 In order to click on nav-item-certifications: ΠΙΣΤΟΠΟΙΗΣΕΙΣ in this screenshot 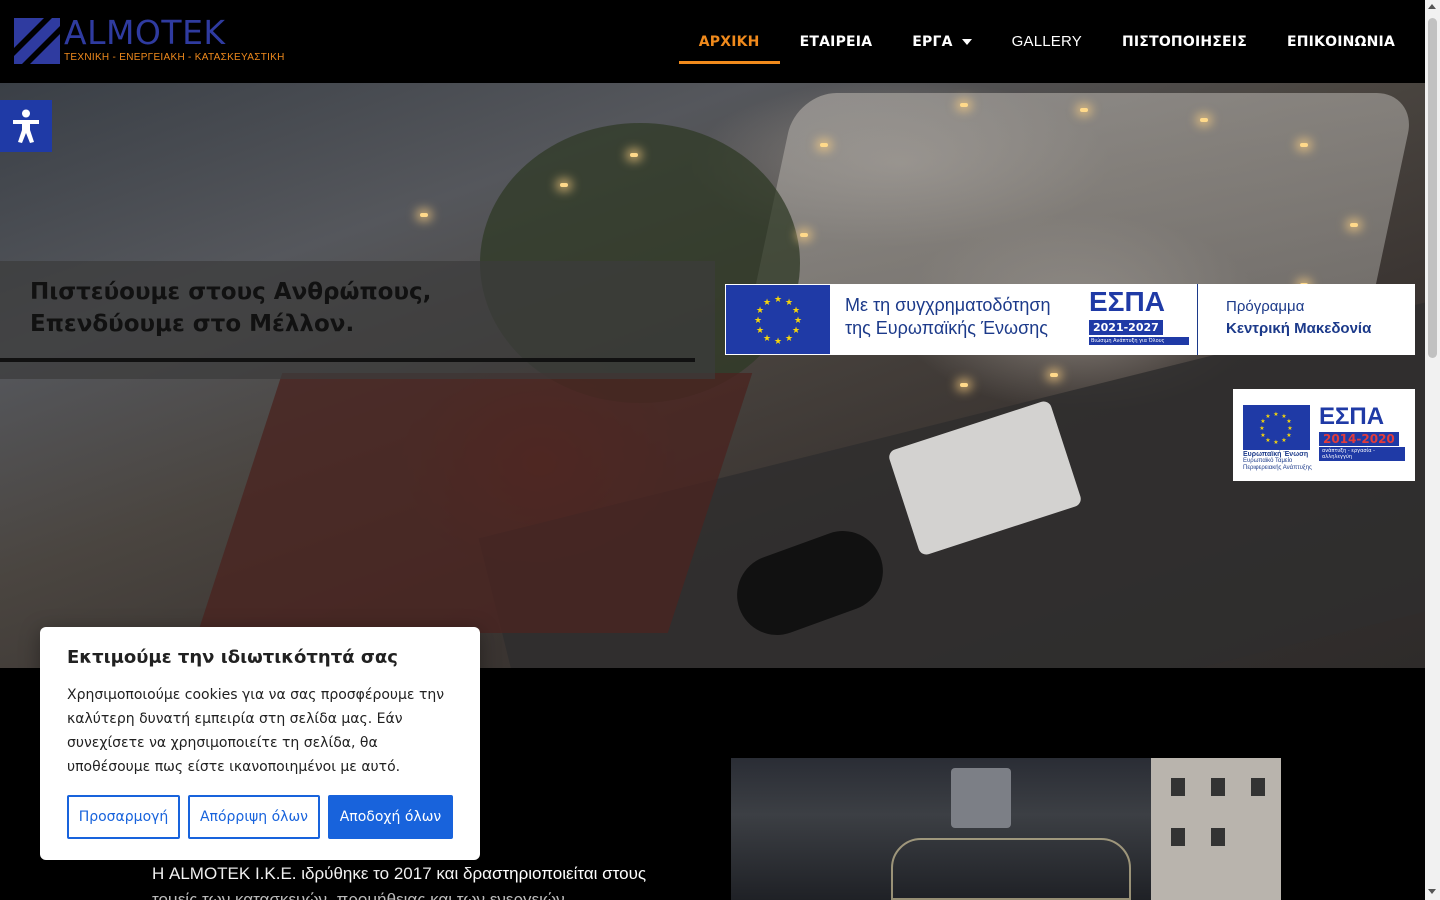, I will do `click(1184, 41)`.